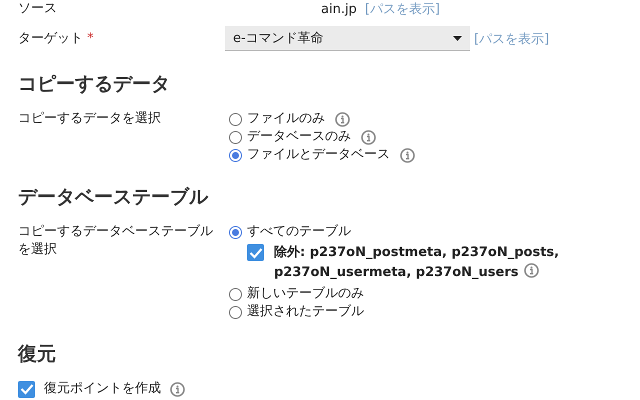 This screenshot has width=640, height=400. I want to click on field-label: ターゲット, so click(50, 38).